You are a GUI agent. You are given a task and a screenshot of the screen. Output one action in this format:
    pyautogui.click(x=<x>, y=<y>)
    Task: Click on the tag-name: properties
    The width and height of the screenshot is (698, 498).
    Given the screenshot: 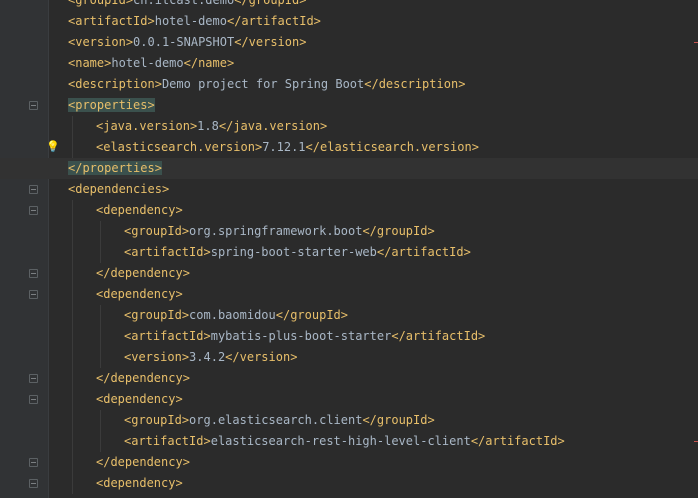 What is the action you would take?
    pyautogui.click(x=111, y=105)
    